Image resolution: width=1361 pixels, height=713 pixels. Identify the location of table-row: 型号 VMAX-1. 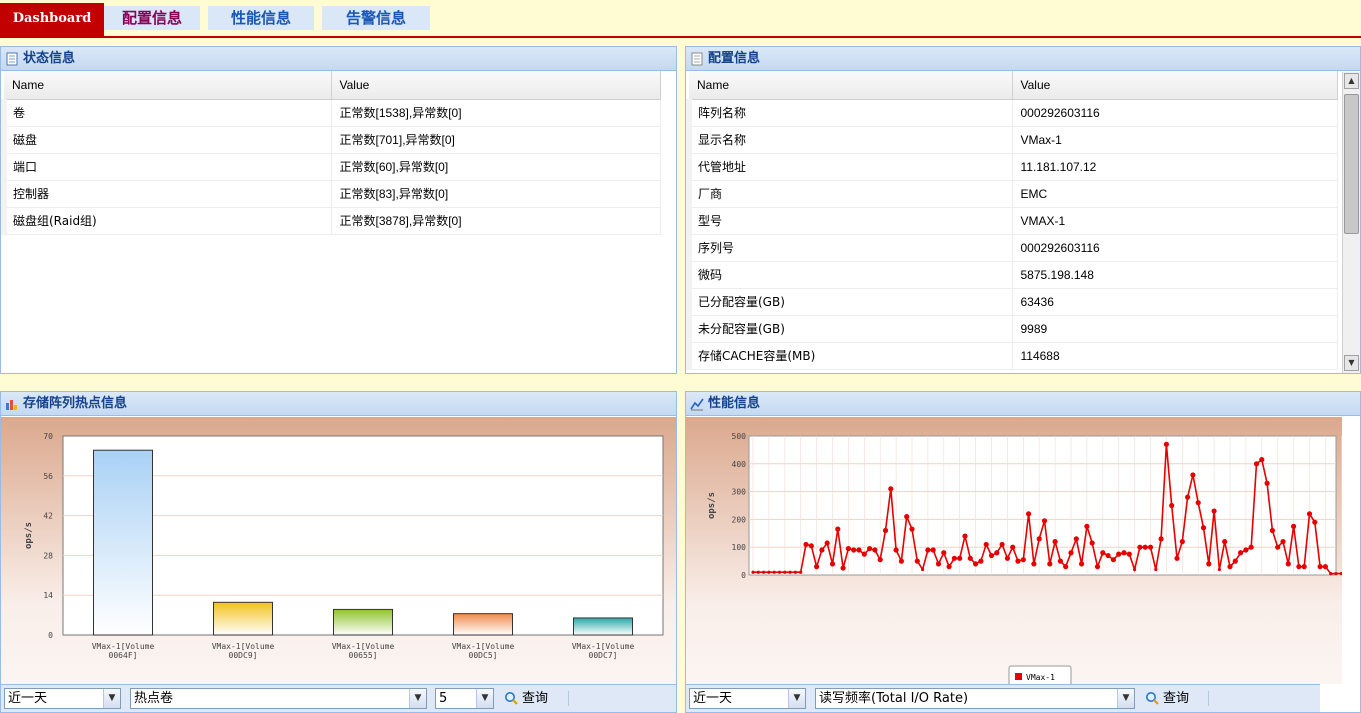
(1012, 221).